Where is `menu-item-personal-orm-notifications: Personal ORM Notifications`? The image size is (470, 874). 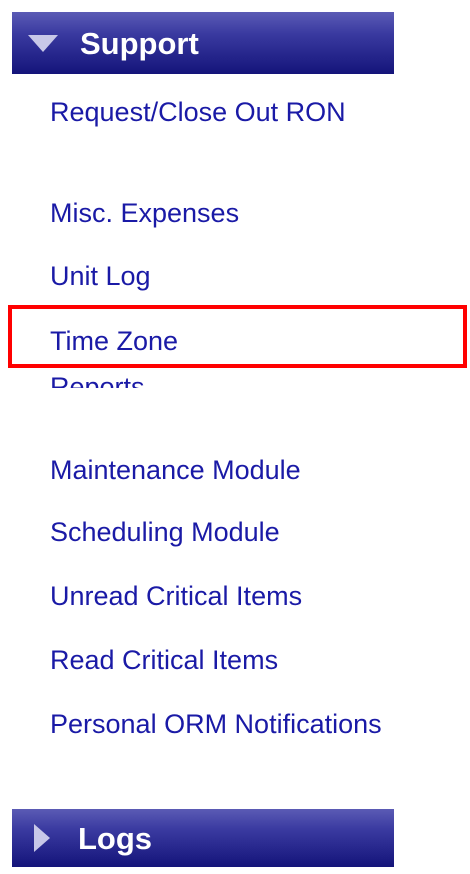 menu-item-personal-orm-notifications: Personal ORM Notifications is located at coordinates (203, 724).